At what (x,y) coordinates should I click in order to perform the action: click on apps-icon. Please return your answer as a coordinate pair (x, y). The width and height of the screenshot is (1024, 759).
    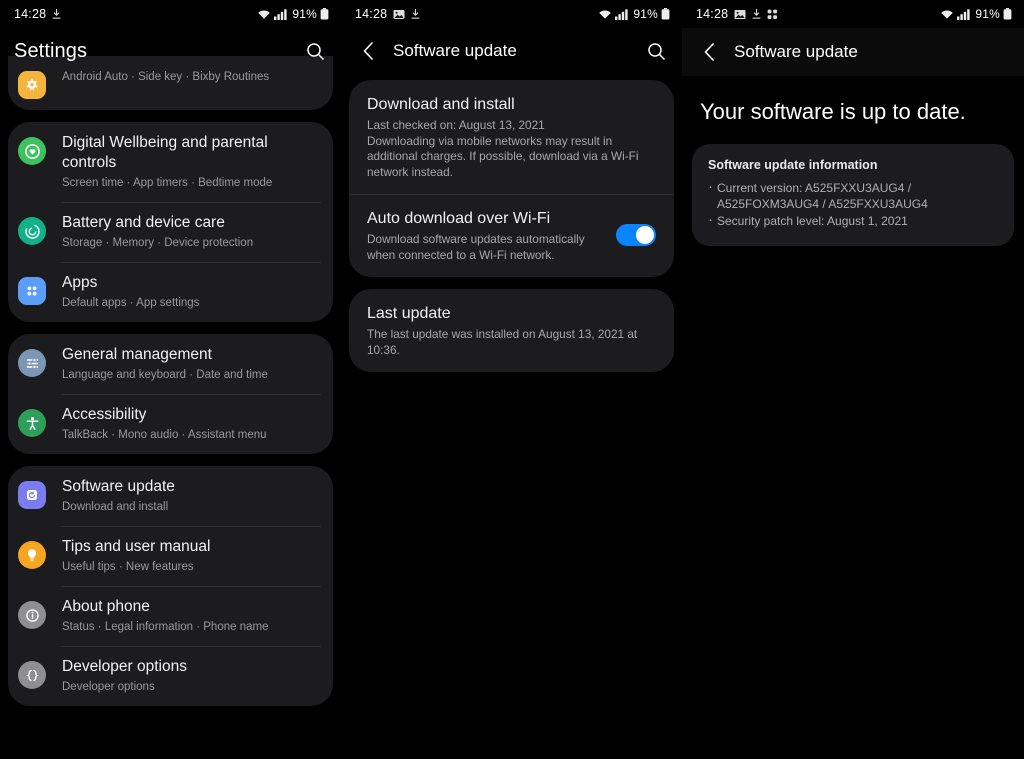
    Looking at the image, I should click on (32, 291).